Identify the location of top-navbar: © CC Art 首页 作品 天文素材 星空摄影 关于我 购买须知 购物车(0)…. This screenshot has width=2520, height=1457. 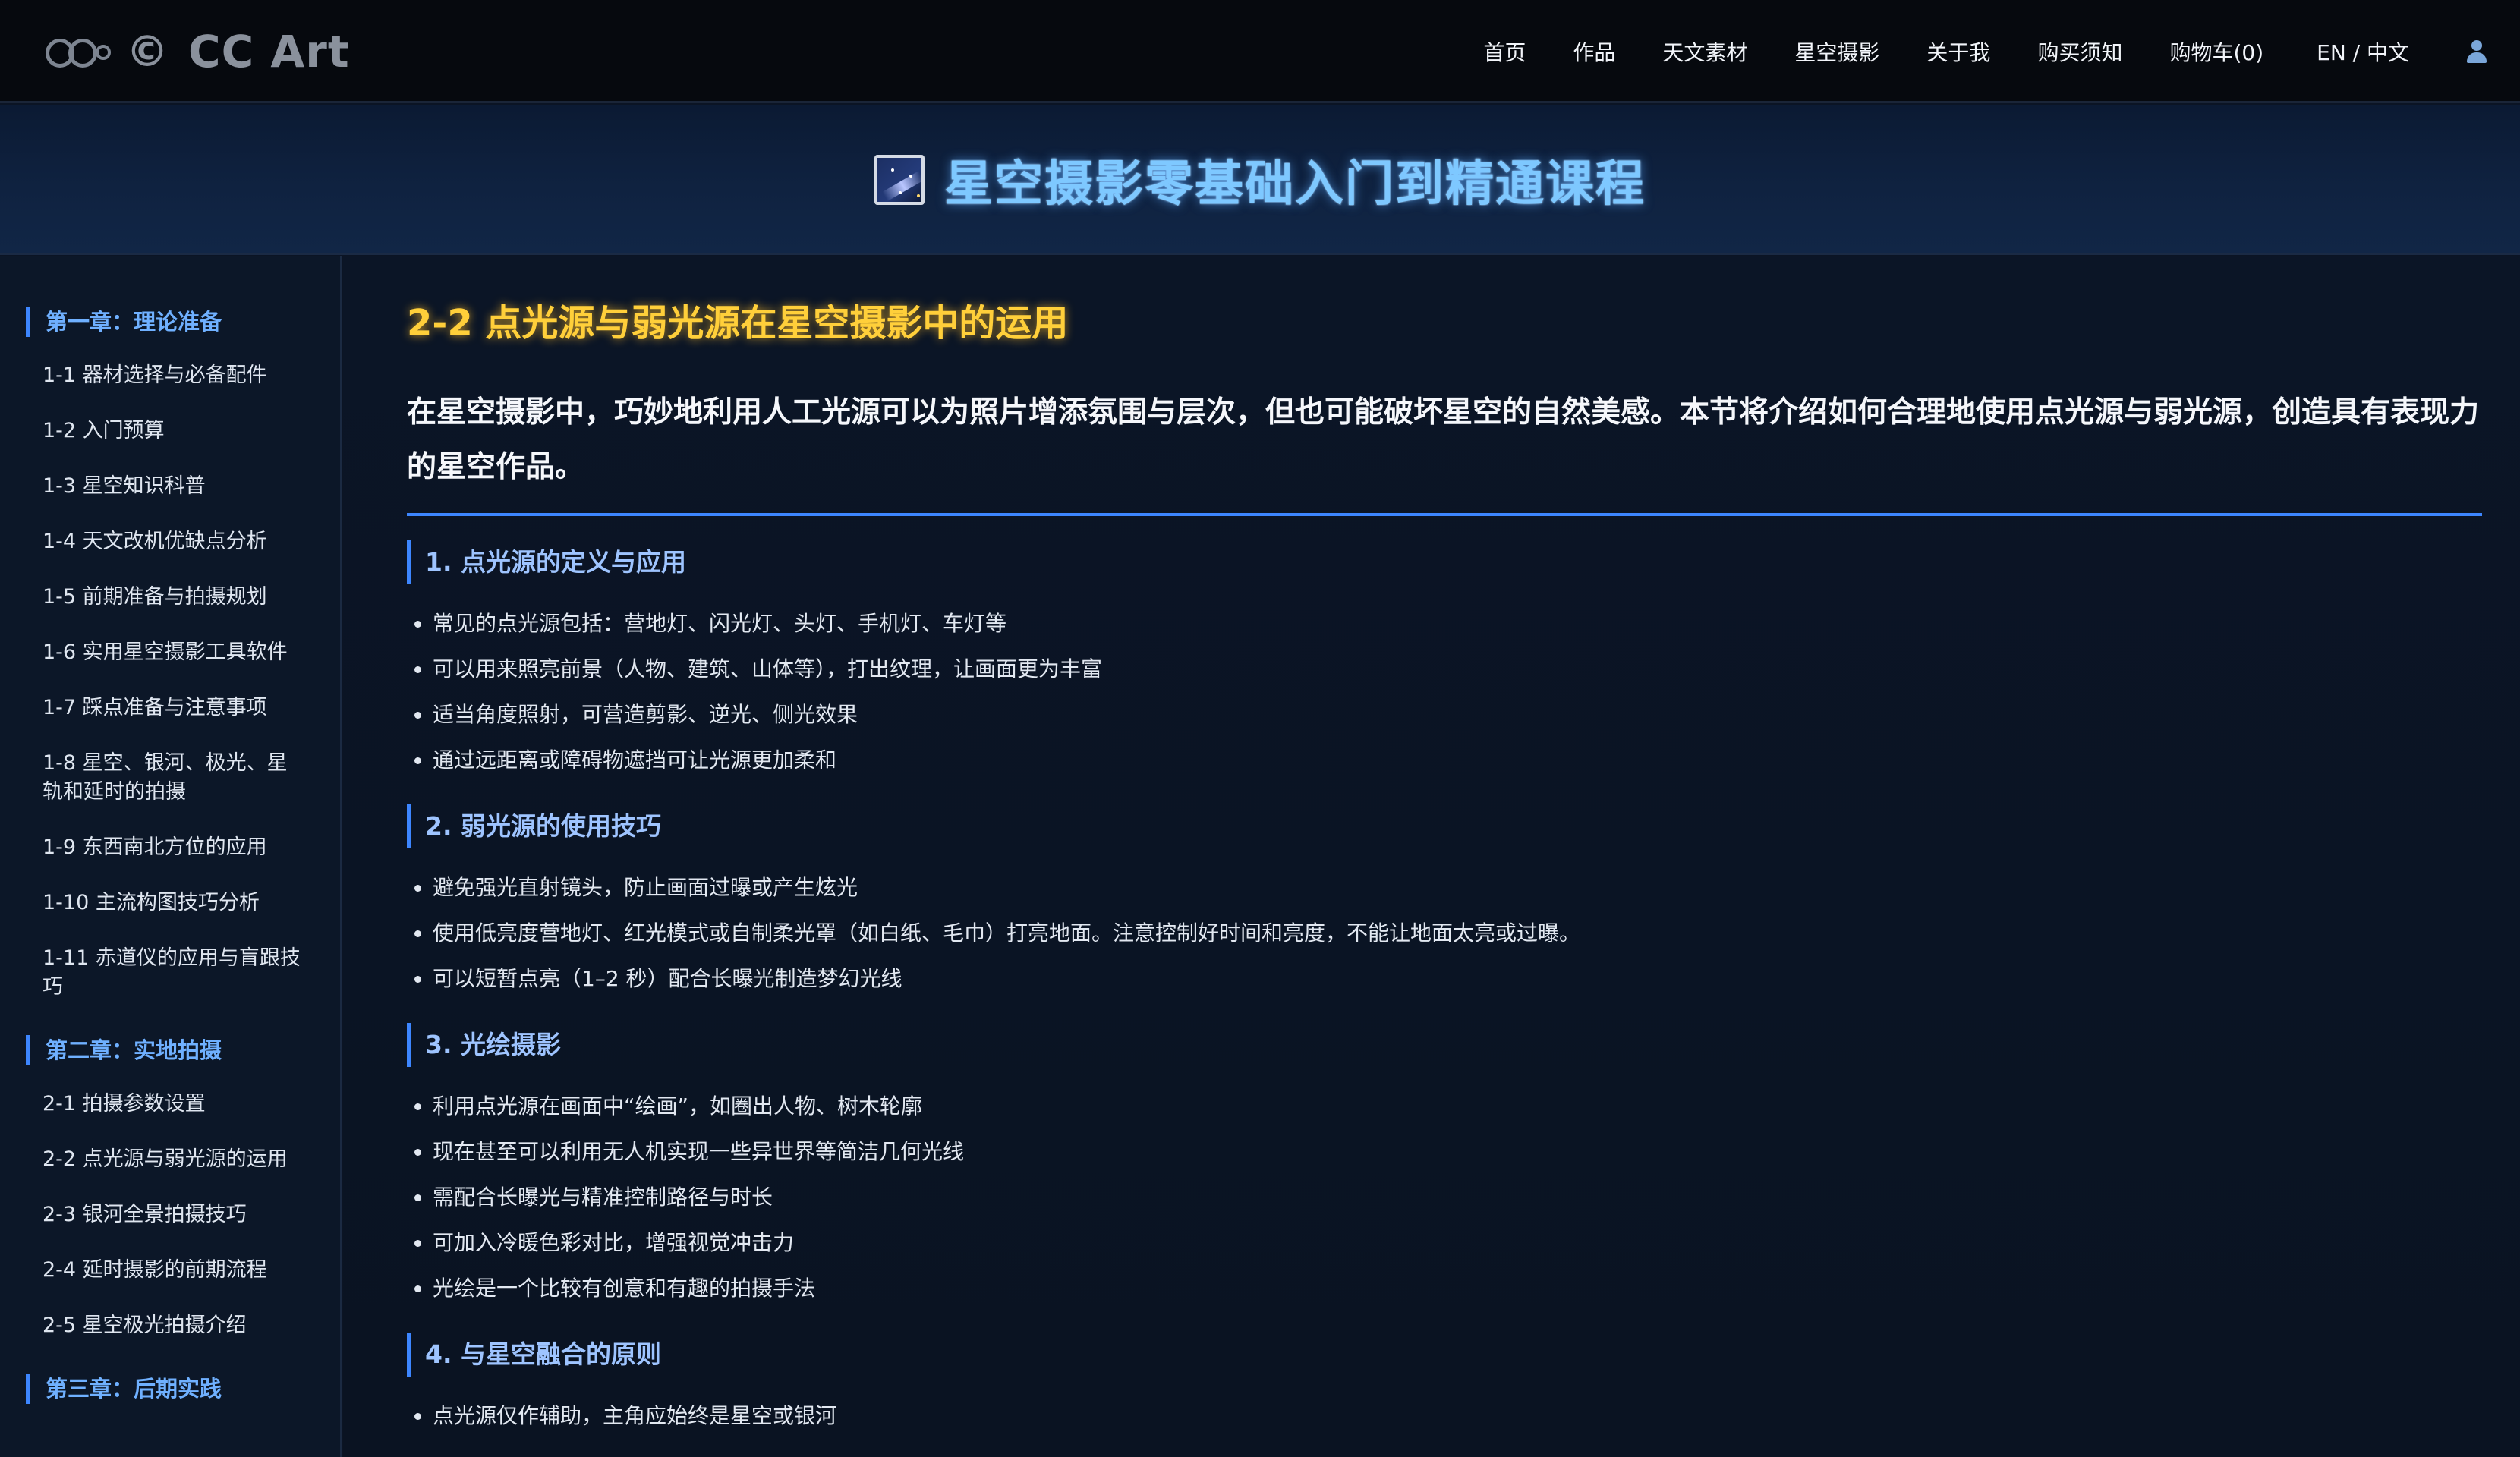
(1260, 51).